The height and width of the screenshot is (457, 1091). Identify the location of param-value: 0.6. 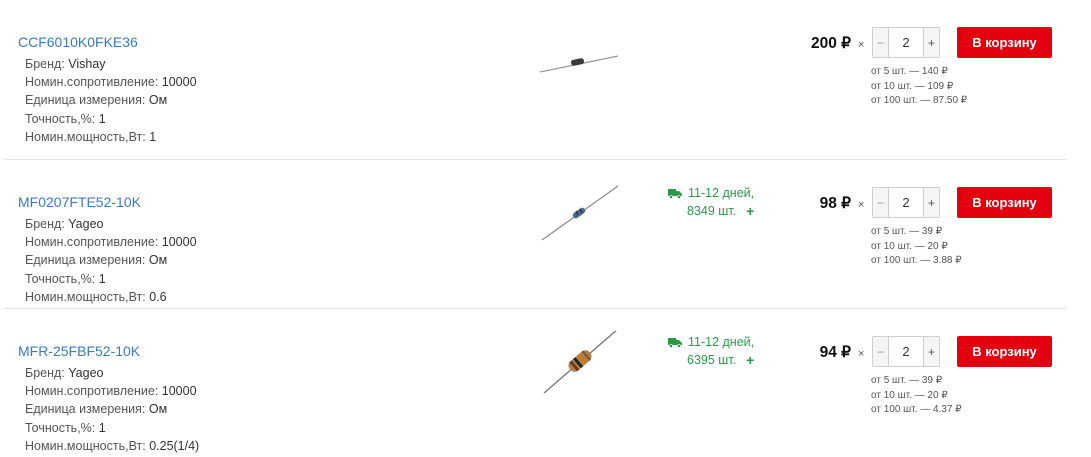
(158, 296).